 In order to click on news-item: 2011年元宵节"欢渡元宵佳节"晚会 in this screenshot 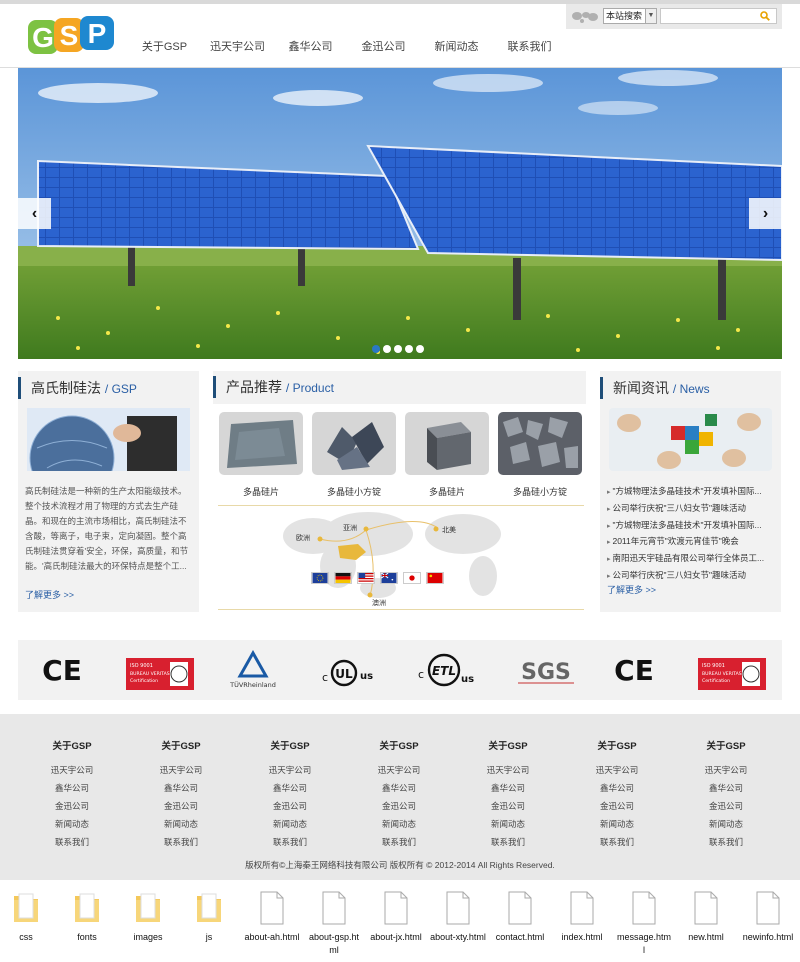, I will do `click(692, 542)`.